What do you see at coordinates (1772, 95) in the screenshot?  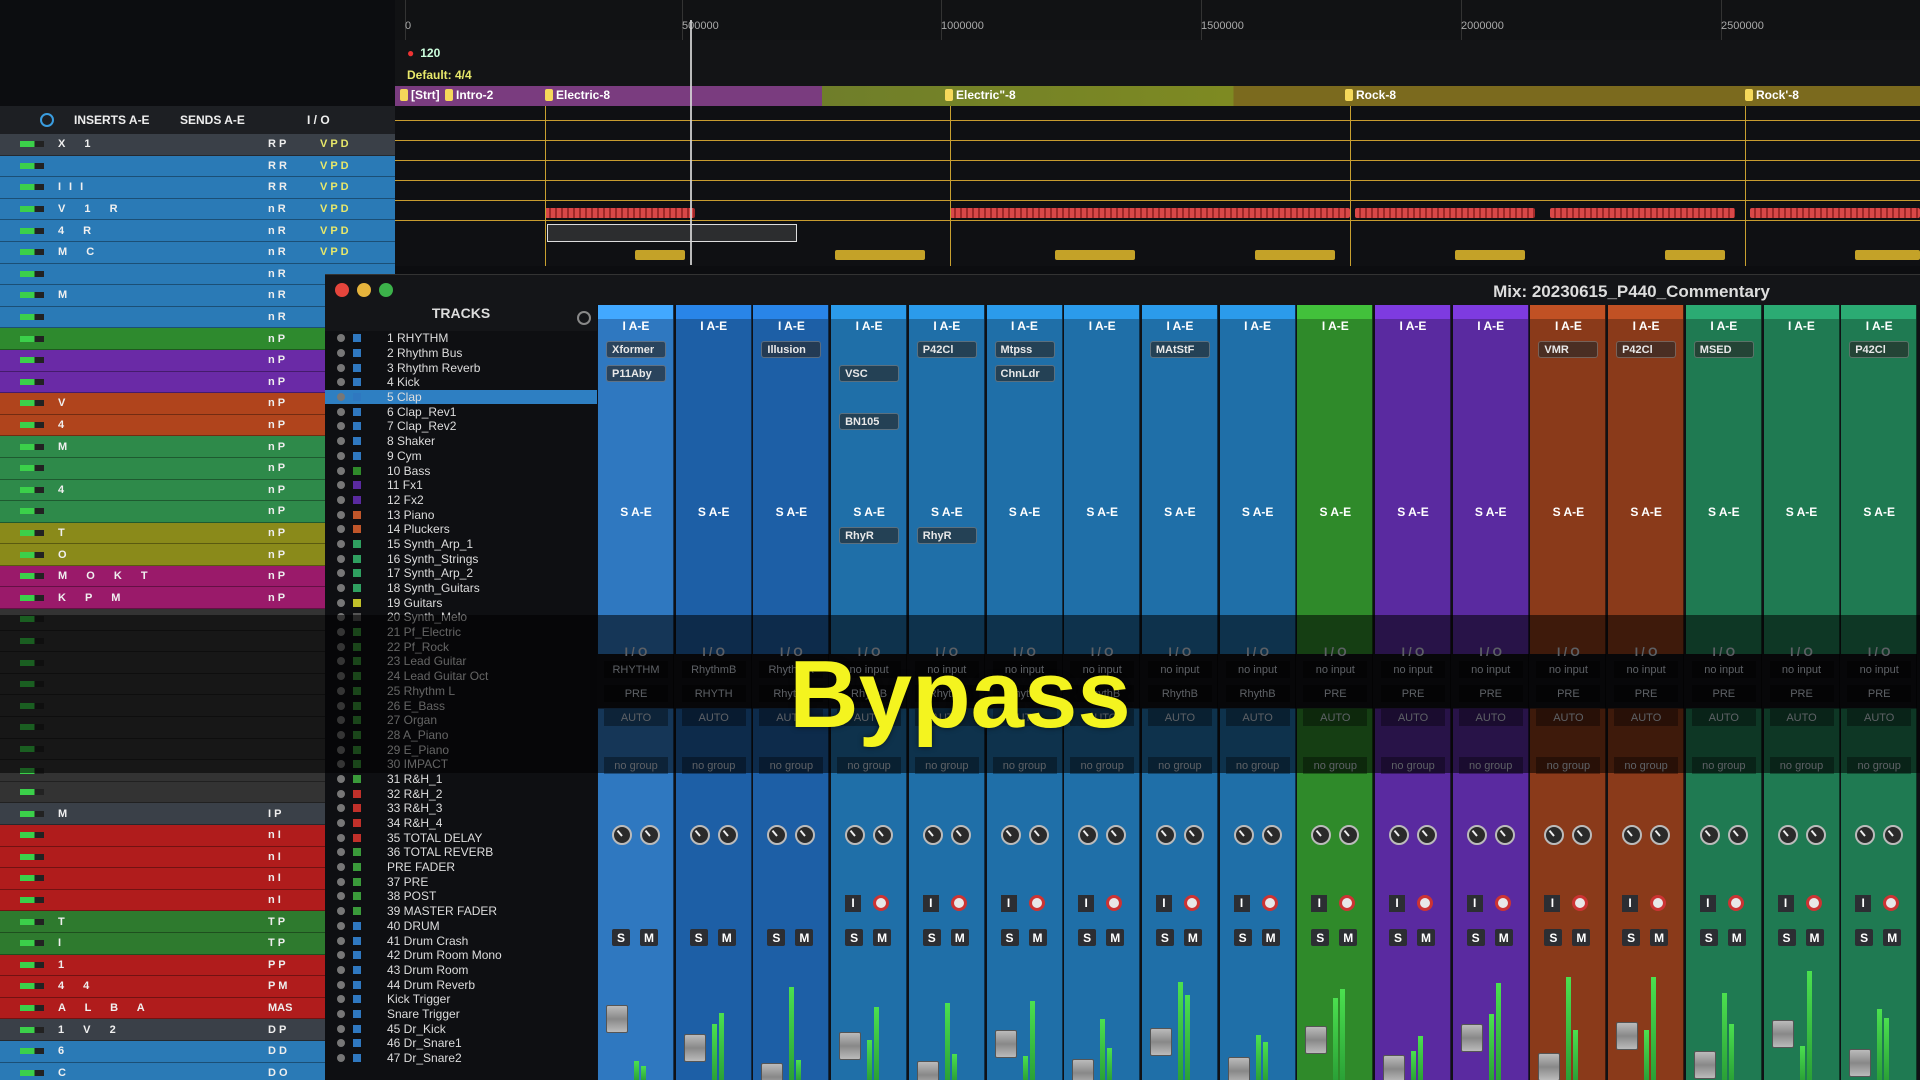 I see `marker-5: Rock'-8` at bounding box center [1772, 95].